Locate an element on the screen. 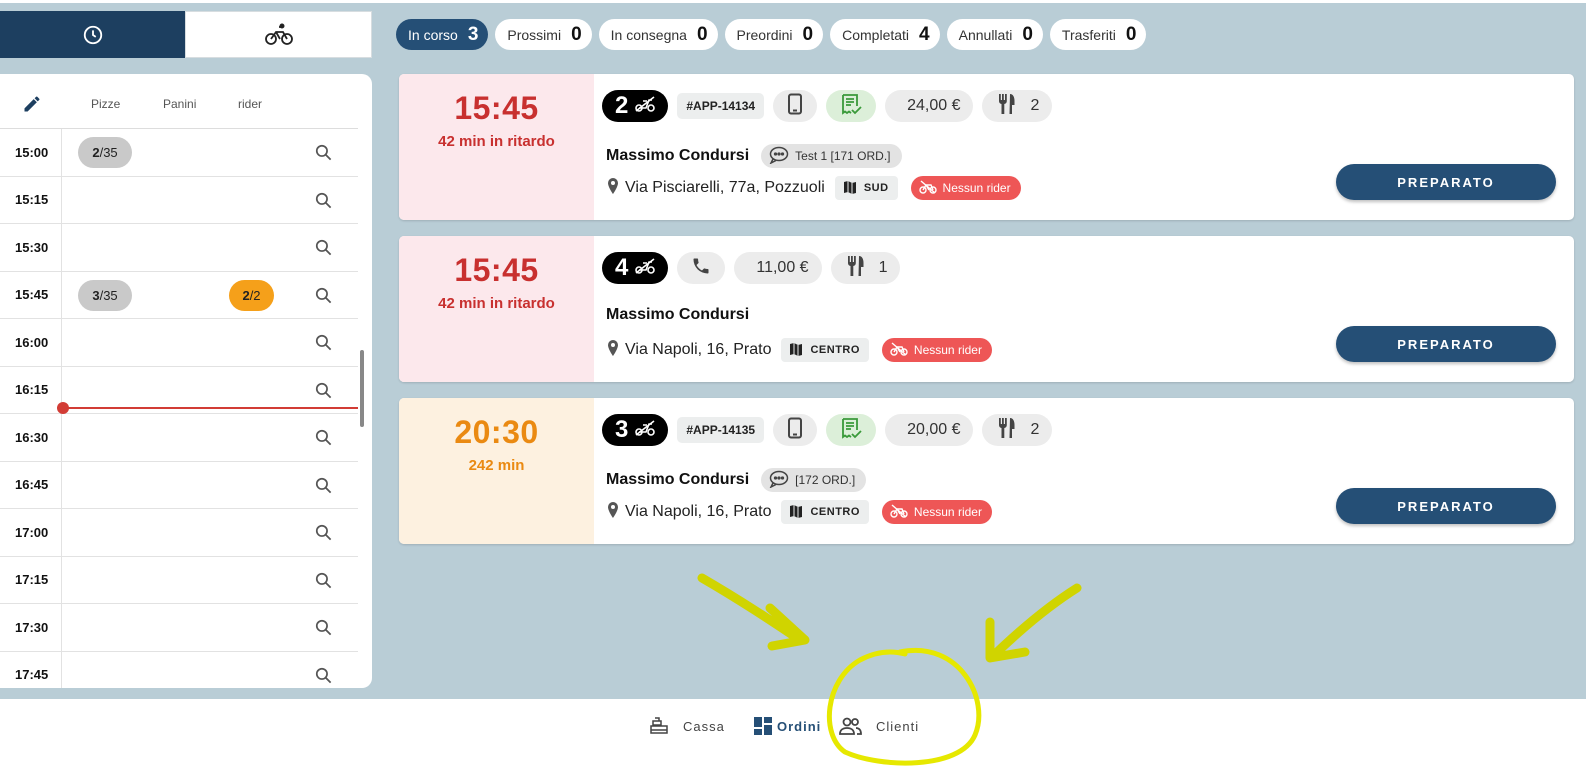 The width and height of the screenshot is (1586, 779). dashboard-icon is located at coordinates (763, 726).